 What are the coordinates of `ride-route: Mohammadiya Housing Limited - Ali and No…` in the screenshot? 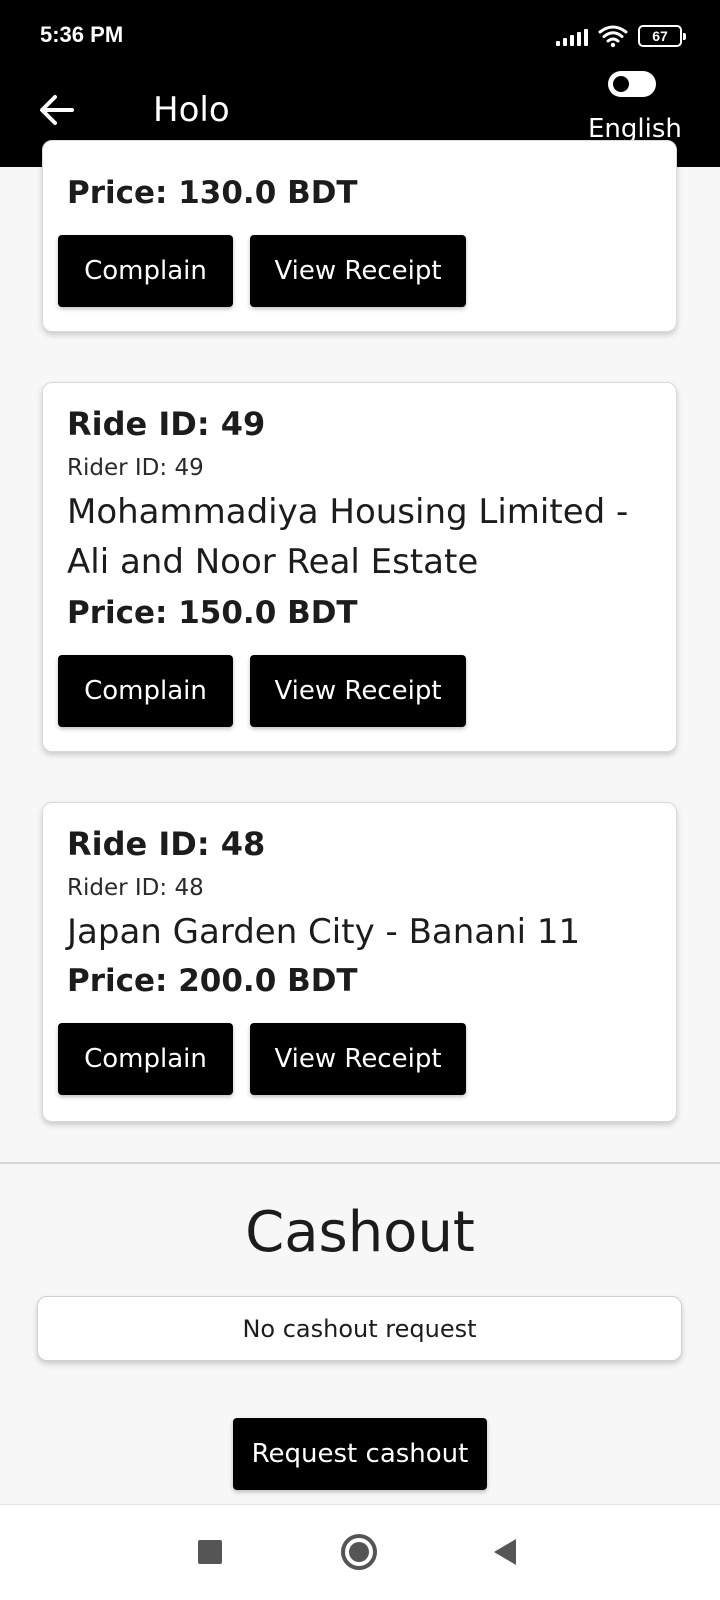 It's located at (348, 537).